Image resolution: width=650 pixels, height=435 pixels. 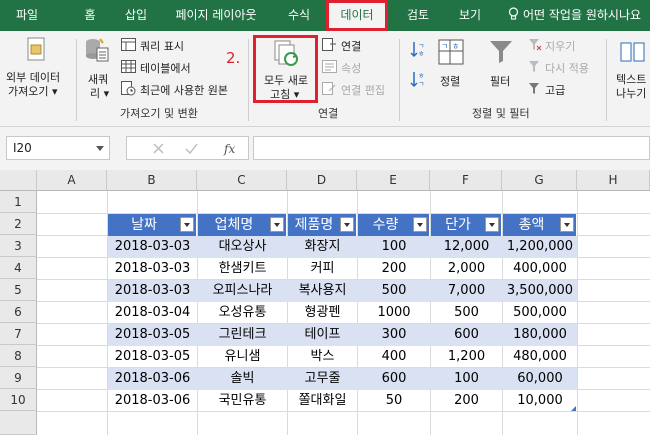 What do you see at coordinates (328, 113) in the screenshot?
I see `group-connections: 연결` at bounding box center [328, 113].